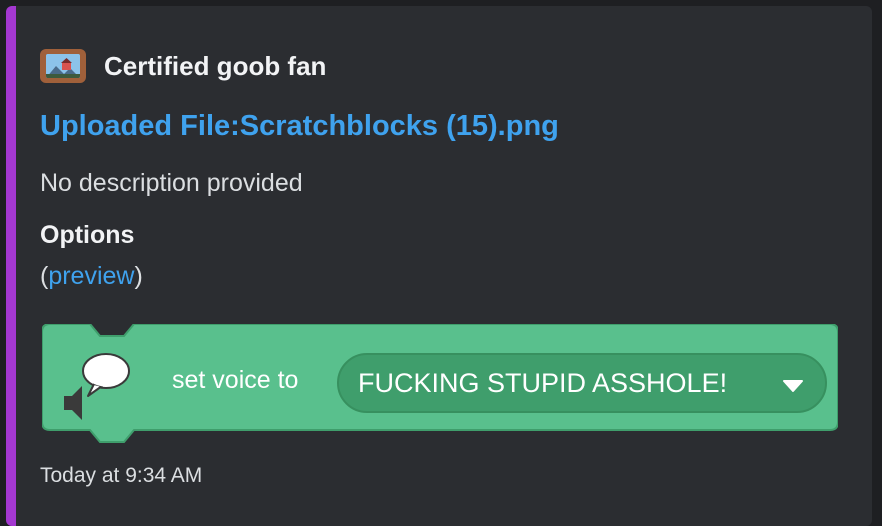 The image size is (882, 526). What do you see at coordinates (235, 380) in the screenshot?
I see `block-label: set voice to` at bounding box center [235, 380].